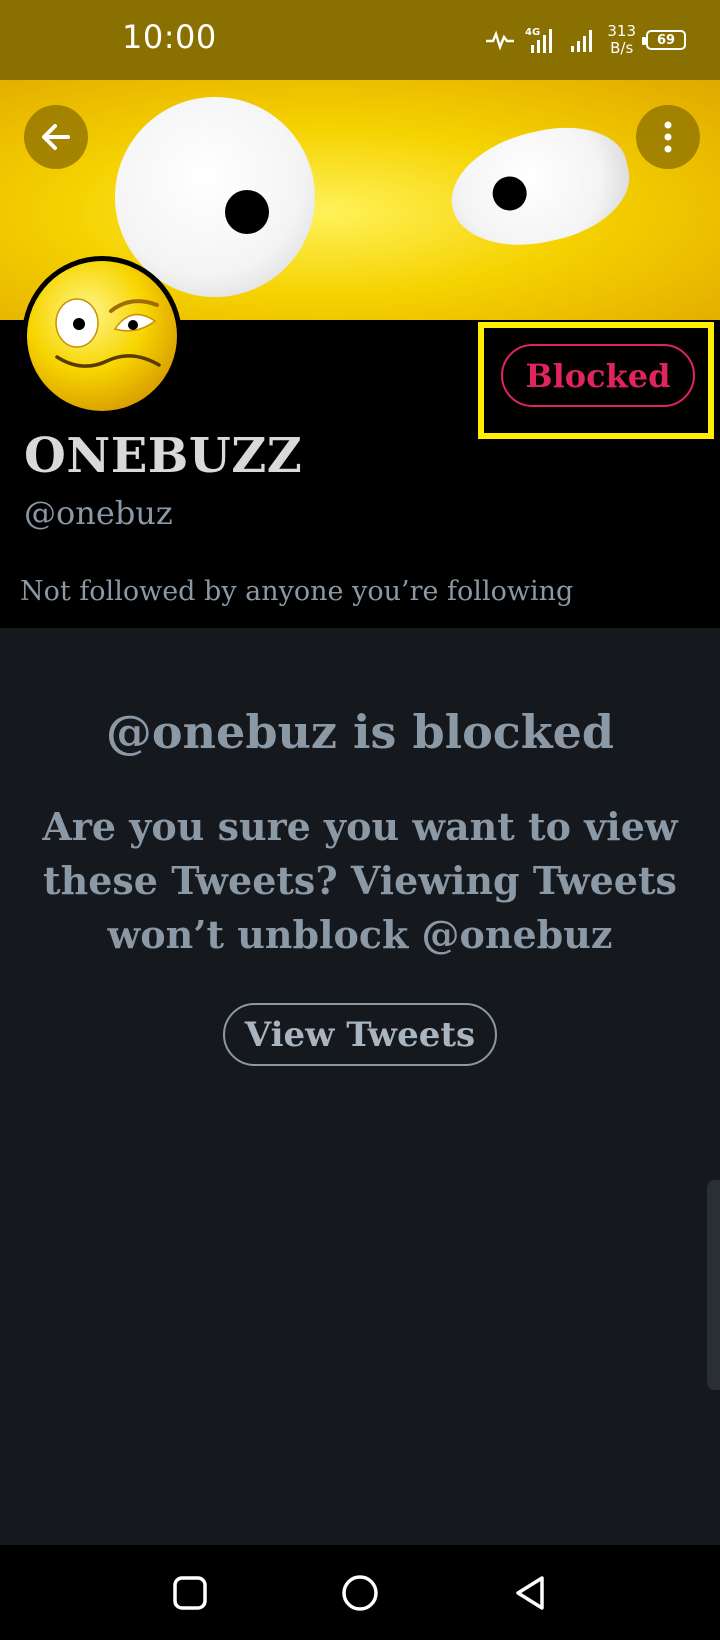 The image size is (720, 1640). I want to click on banner-eye-left, so click(215, 197).